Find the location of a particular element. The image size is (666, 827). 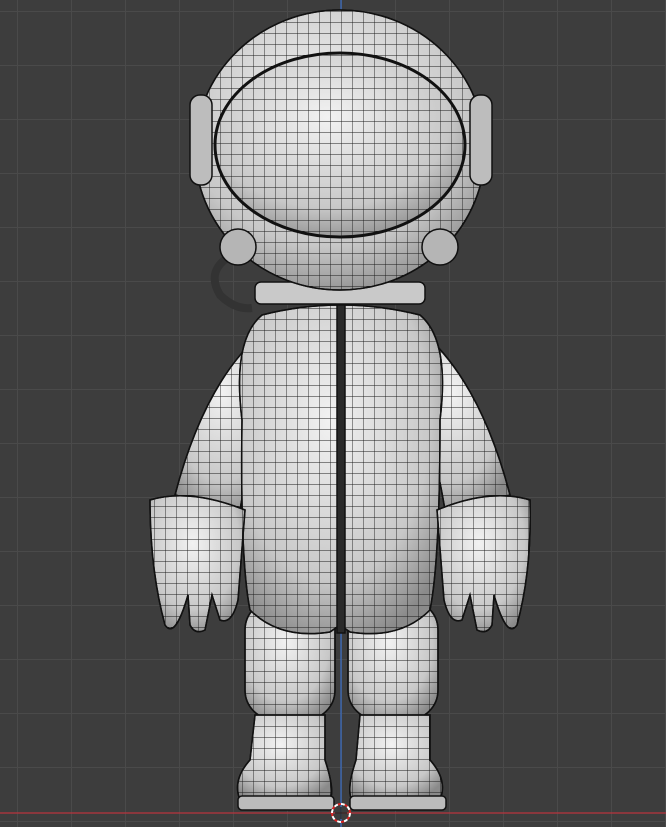

torso is located at coordinates (341, 469).